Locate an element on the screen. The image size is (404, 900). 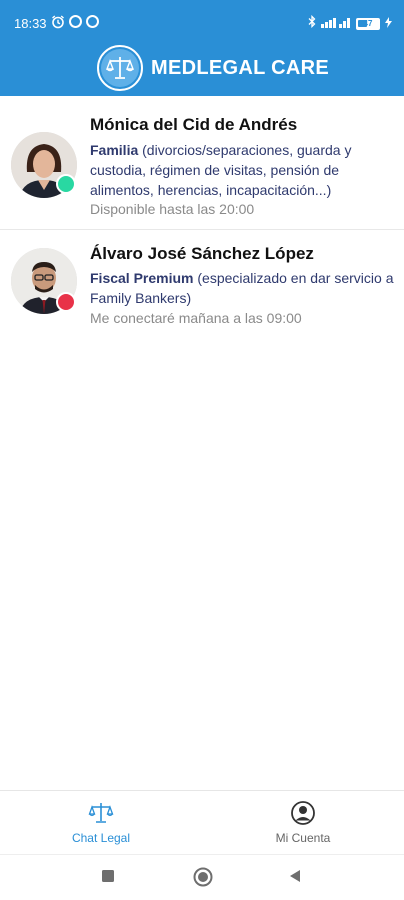
lawyer-name: Mónica del Cid de Andrés is located at coordinates (194, 124).